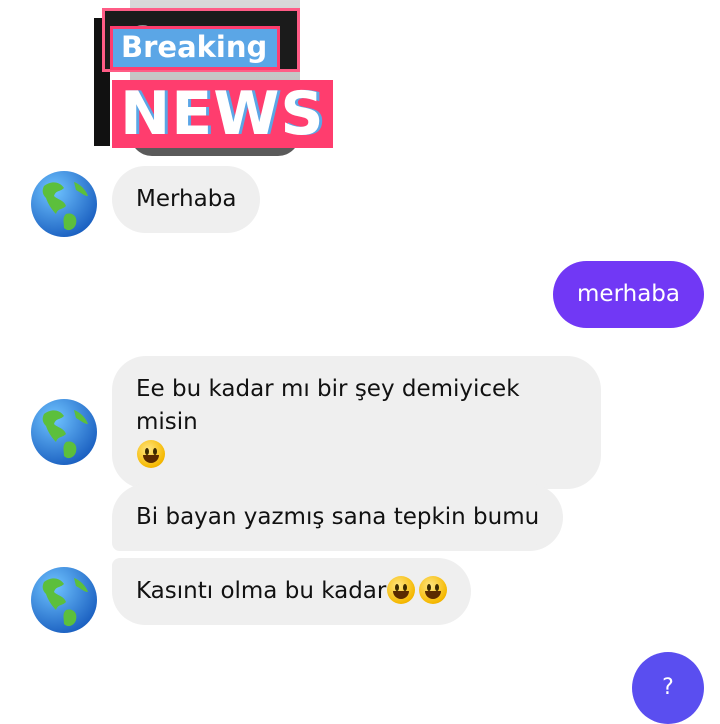  What do you see at coordinates (195, 48) in the screenshot?
I see `breaking-label: Breaking` at bounding box center [195, 48].